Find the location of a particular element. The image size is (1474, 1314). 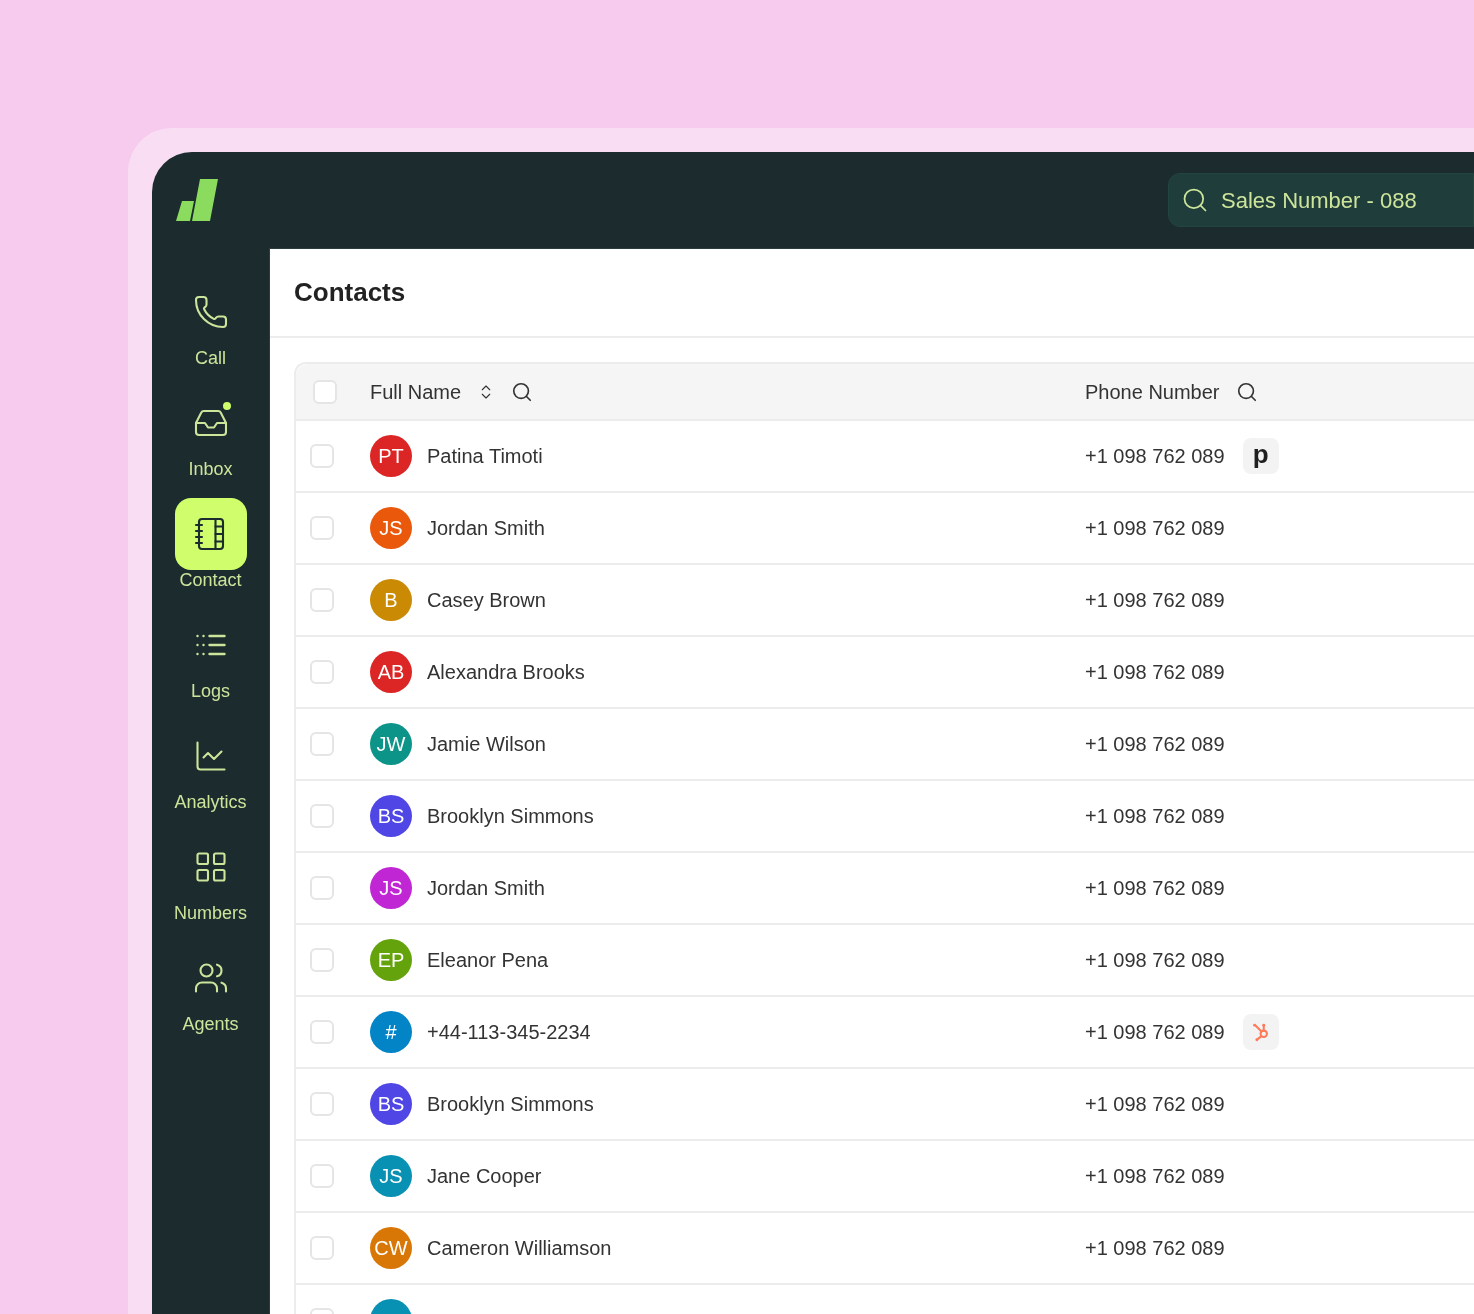

search-value: Sales Number - 088 is located at coordinates (1319, 200).